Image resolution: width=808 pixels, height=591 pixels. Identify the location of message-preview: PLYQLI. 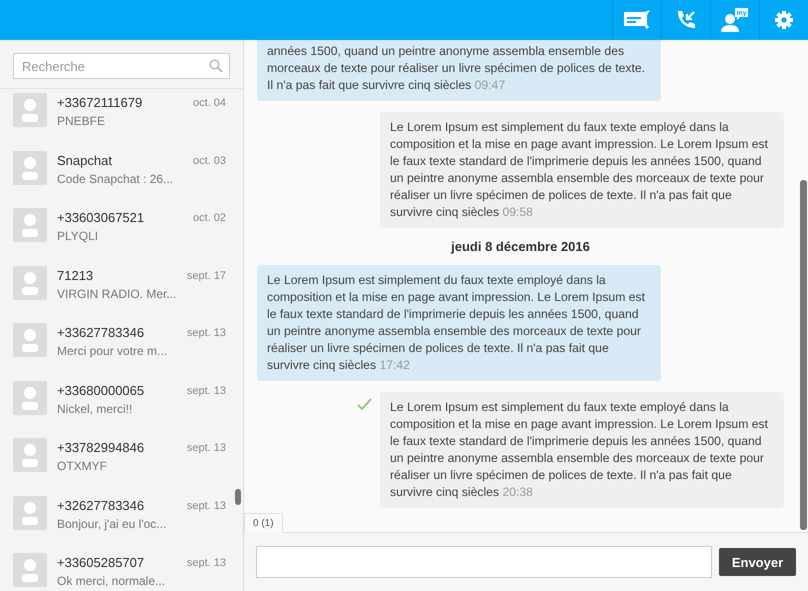
(78, 236).